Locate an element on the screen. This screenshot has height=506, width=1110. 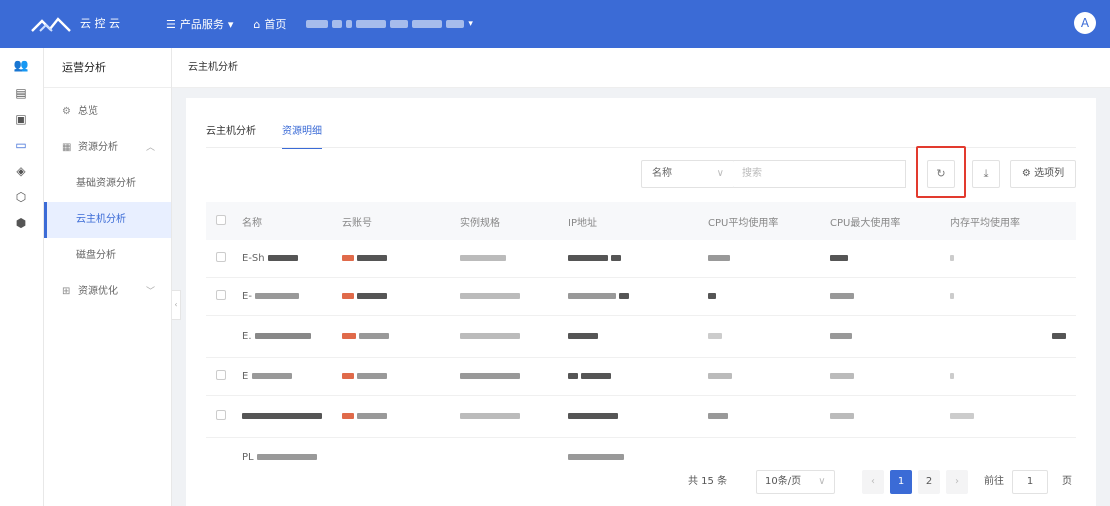
table-row: E is located at coordinates (641, 377).